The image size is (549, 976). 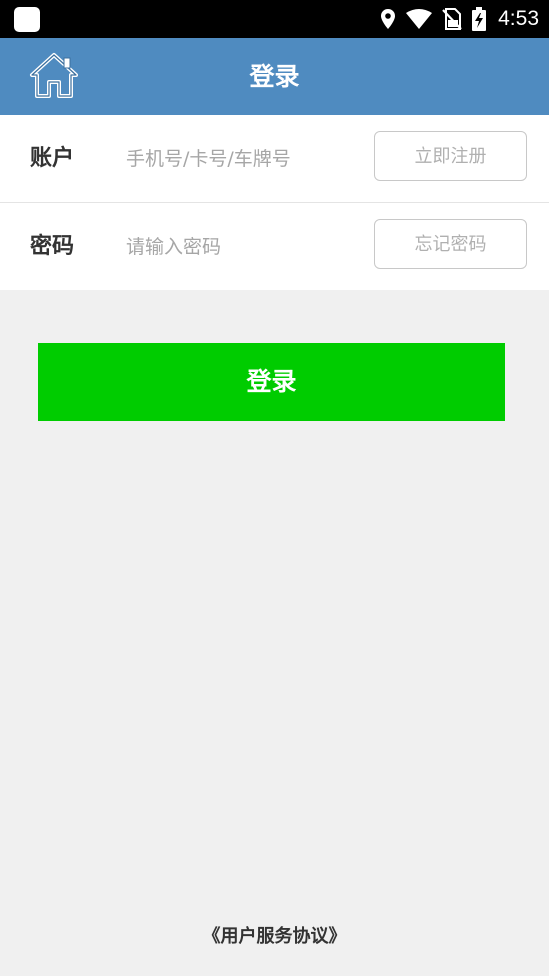 I want to click on account-row: 账户 立即注册, so click(x=274, y=159).